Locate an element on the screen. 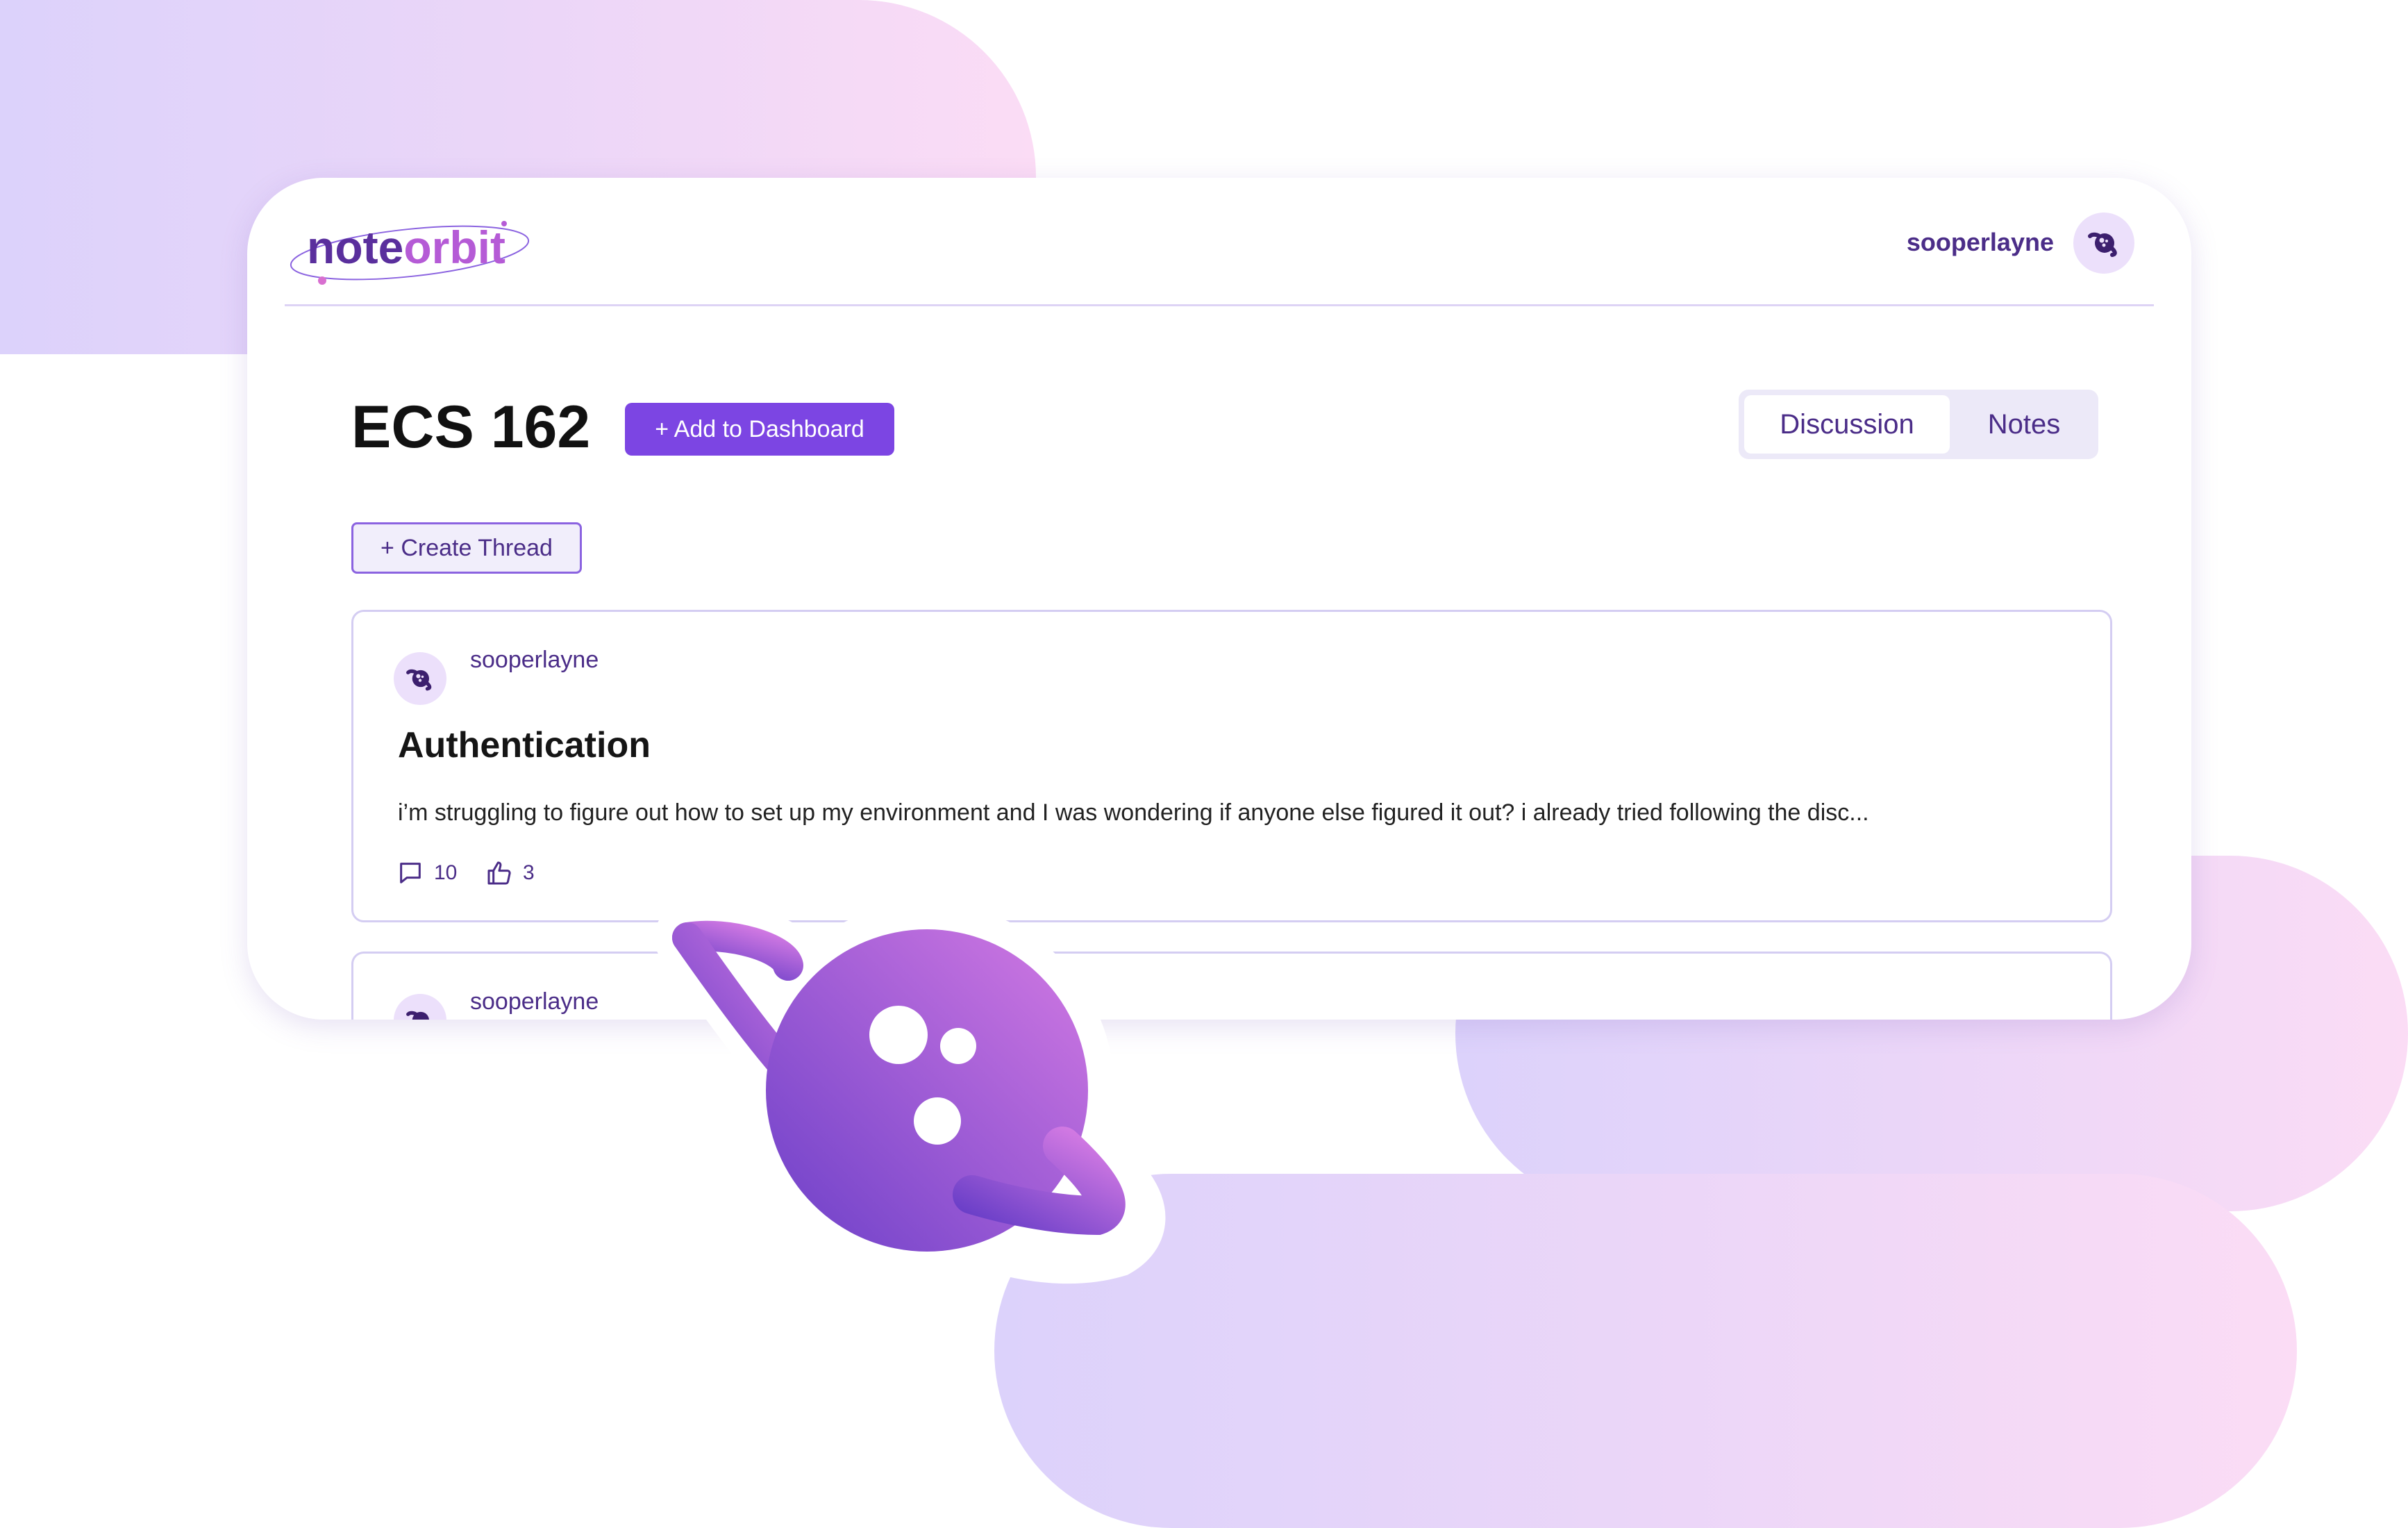 This screenshot has height=1528, width=2408. thread-title: Authentication is located at coordinates (525, 745).